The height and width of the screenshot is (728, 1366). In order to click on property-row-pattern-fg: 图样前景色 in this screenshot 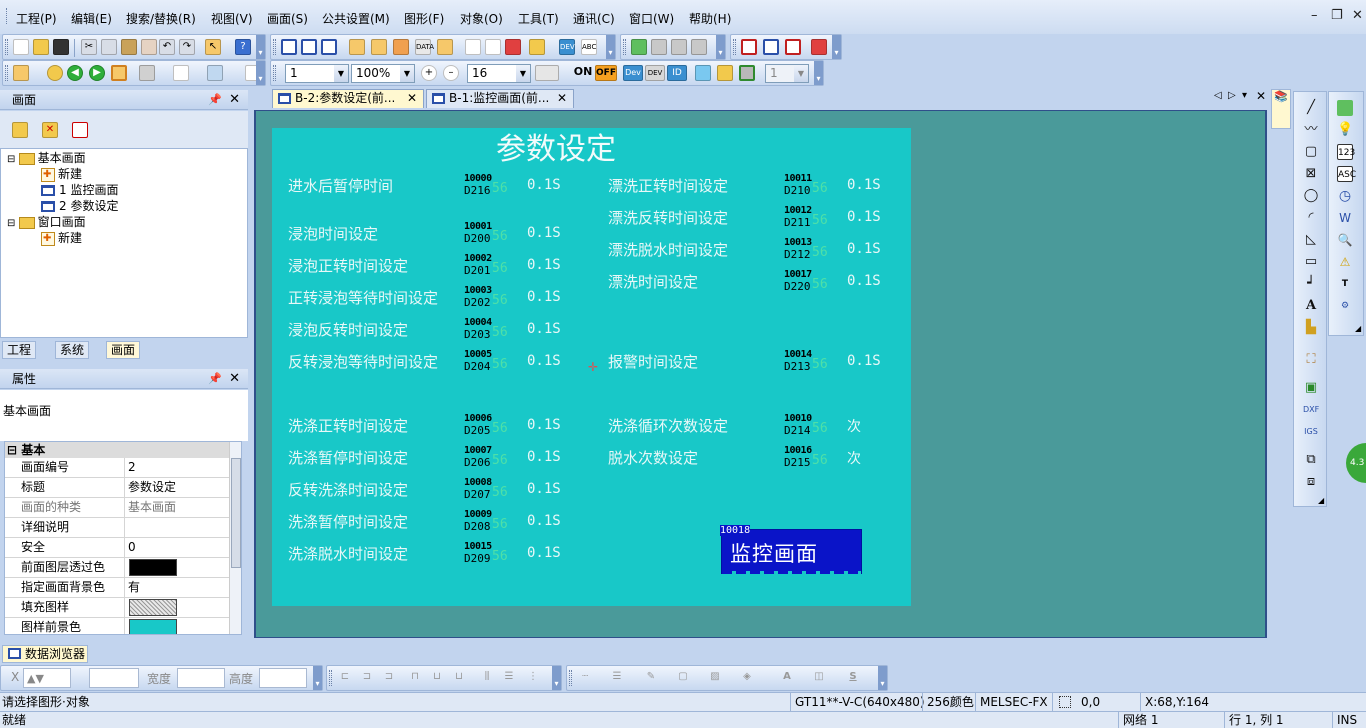, I will do `click(117, 626)`.